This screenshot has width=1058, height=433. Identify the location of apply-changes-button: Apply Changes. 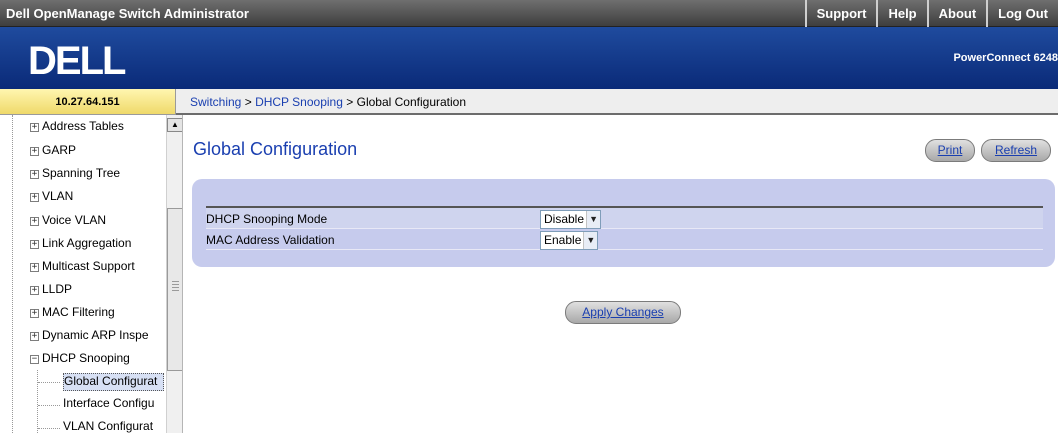
(623, 312).